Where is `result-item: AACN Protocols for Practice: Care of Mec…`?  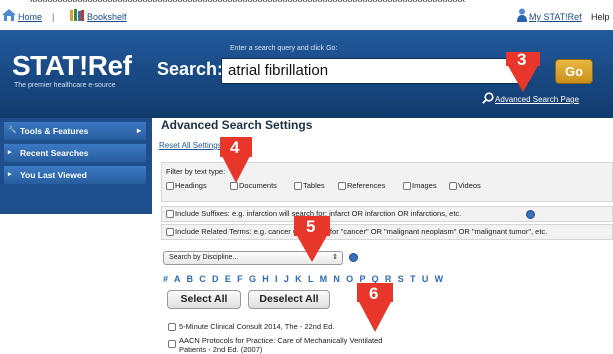
result-item: AACN Protocols for Practice: Care of Mec… is located at coordinates (281, 340).